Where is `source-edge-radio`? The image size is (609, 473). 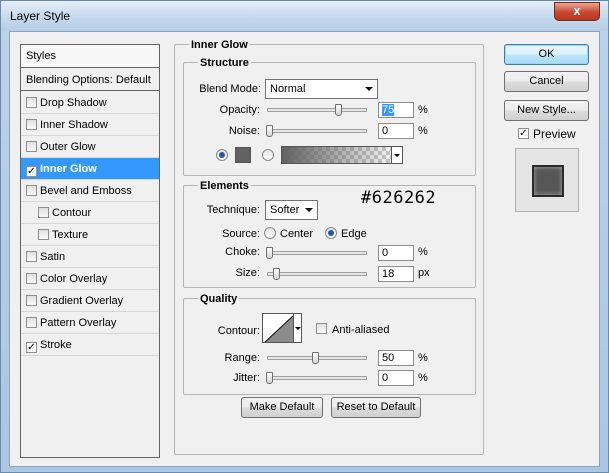 source-edge-radio is located at coordinates (331, 233).